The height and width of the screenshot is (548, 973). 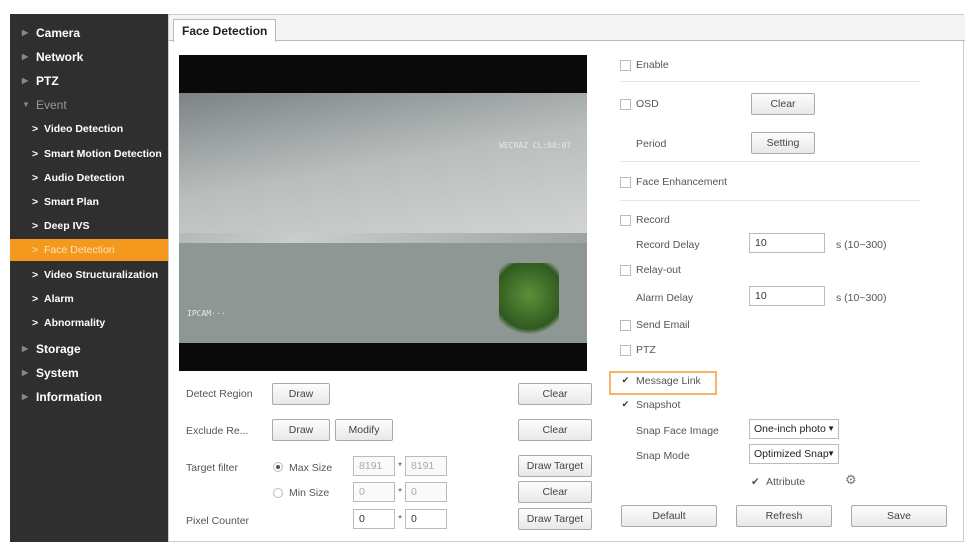 What do you see at coordinates (555, 430) in the screenshot?
I see `exclude-clear-button: Clear` at bounding box center [555, 430].